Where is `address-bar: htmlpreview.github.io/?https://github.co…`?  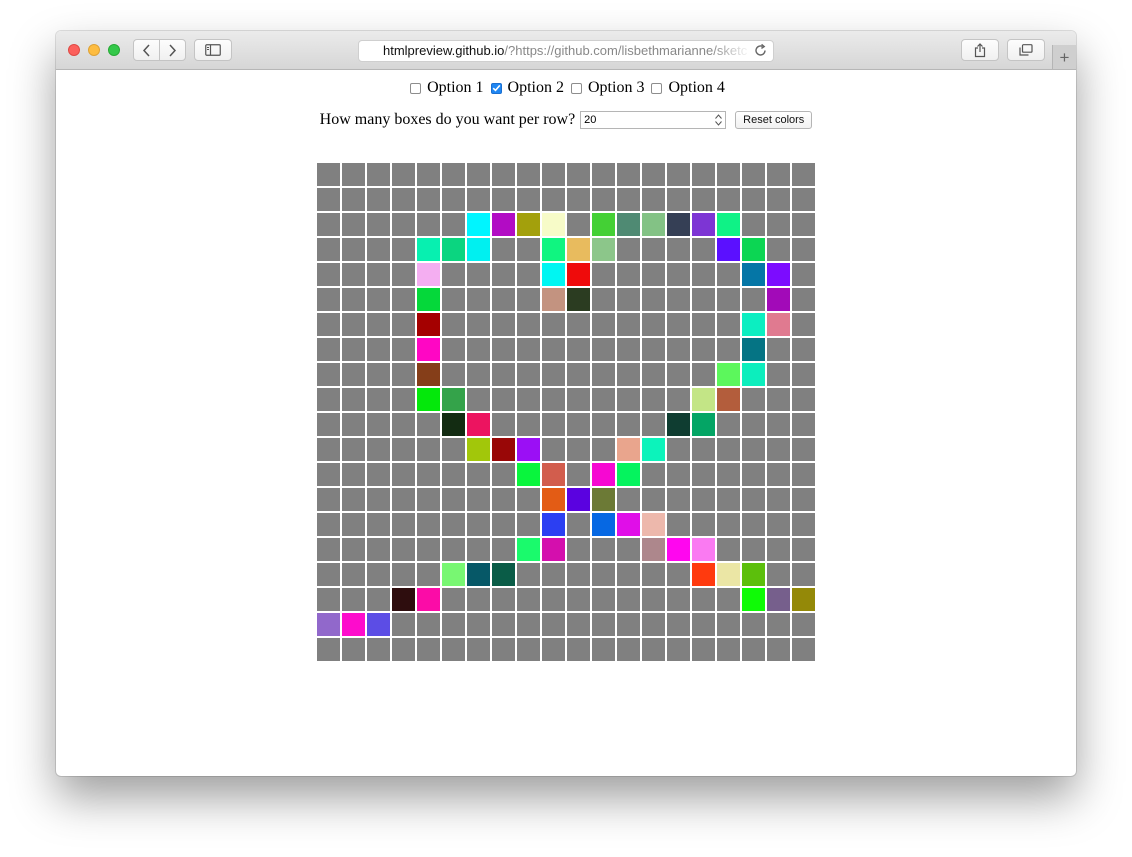
address-bar: htmlpreview.github.io/?https://github.co… is located at coordinates (566, 51).